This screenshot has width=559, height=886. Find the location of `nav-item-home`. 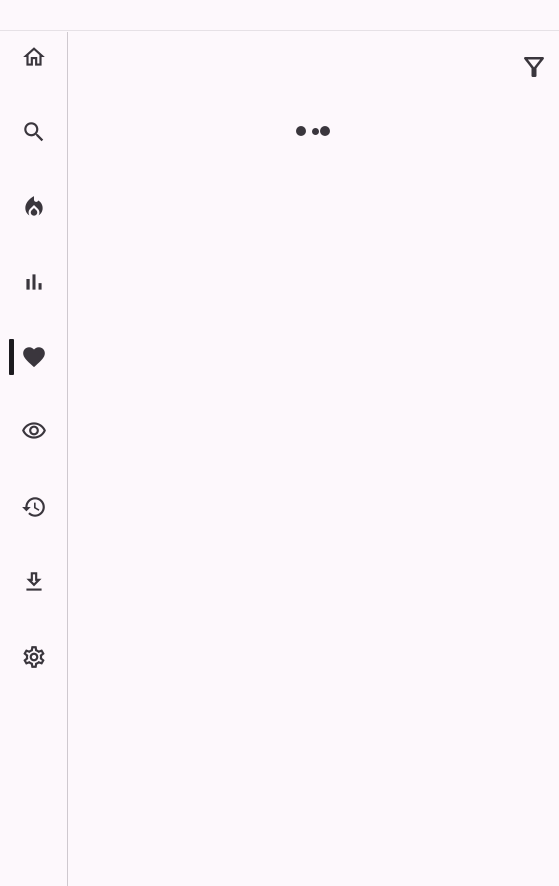

nav-item-home is located at coordinates (34, 57).